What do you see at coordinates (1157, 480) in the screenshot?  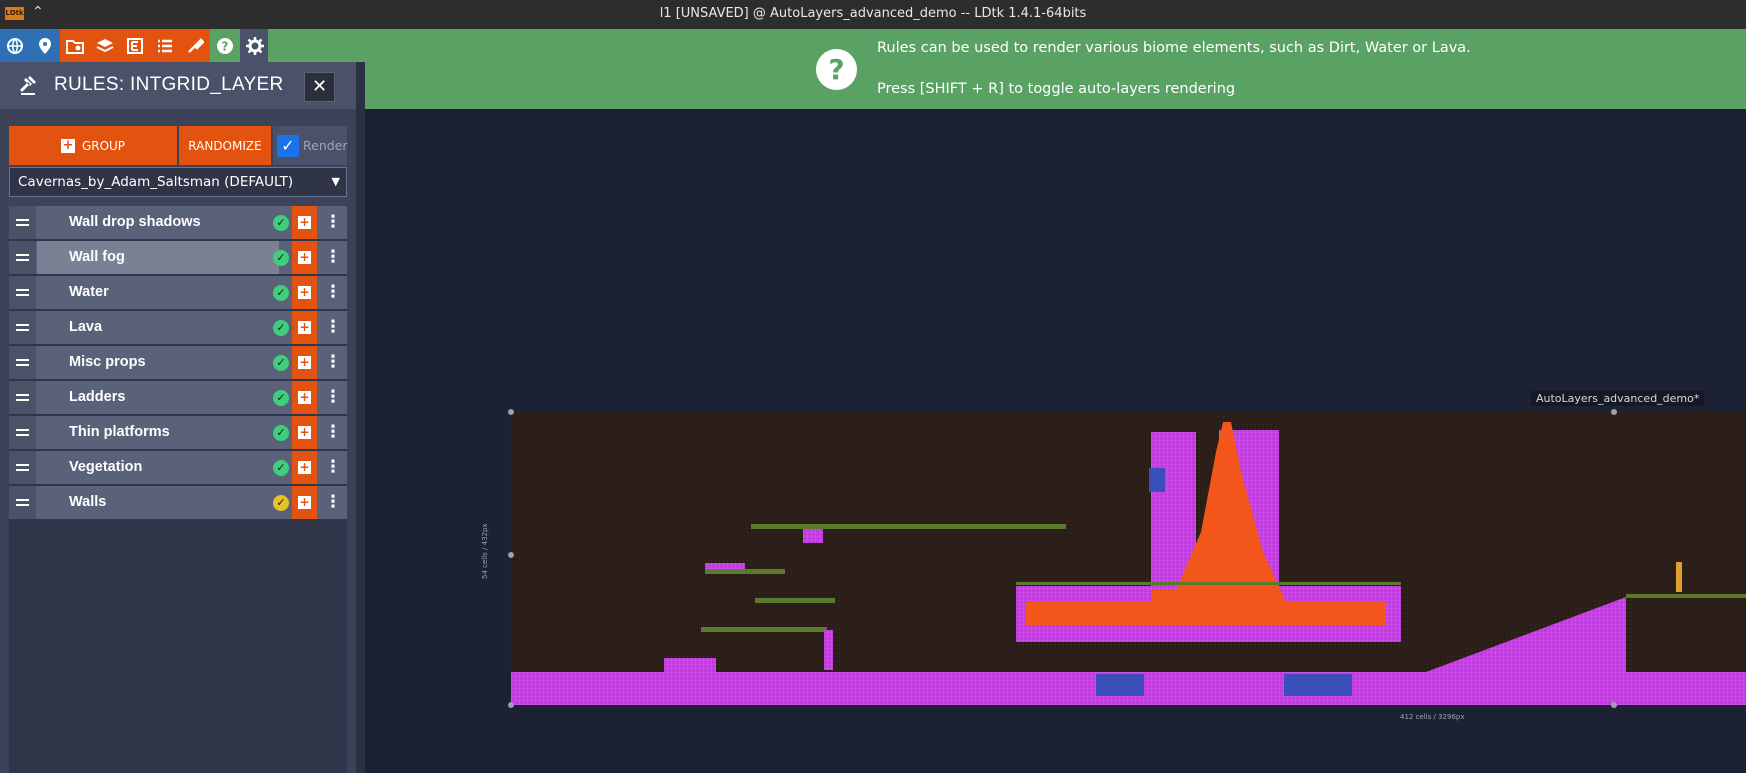 I see `water-pocket` at bounding box center [1157, 480].